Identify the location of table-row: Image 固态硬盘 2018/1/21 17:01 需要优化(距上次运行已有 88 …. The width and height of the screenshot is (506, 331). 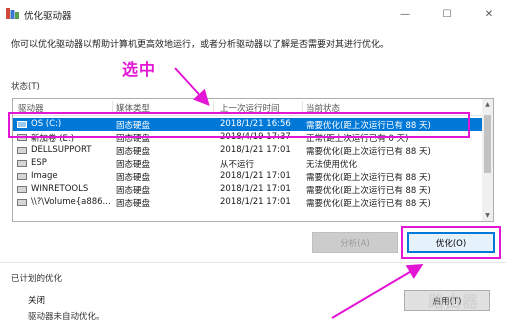
(248, 176).